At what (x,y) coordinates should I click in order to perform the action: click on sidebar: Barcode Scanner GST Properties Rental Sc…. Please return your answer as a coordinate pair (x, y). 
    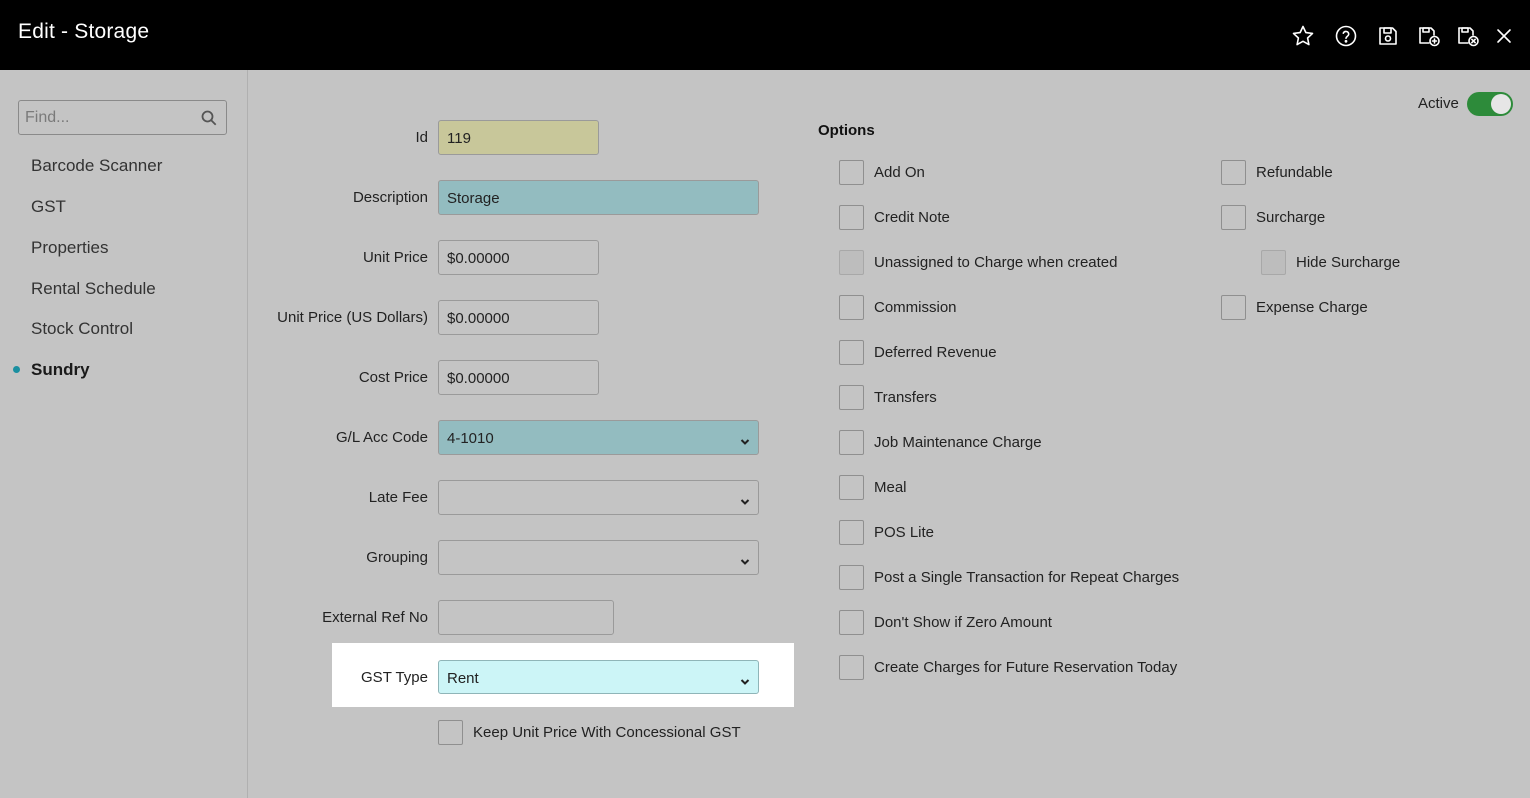
    Looking at the image, I should click on (124, 434).